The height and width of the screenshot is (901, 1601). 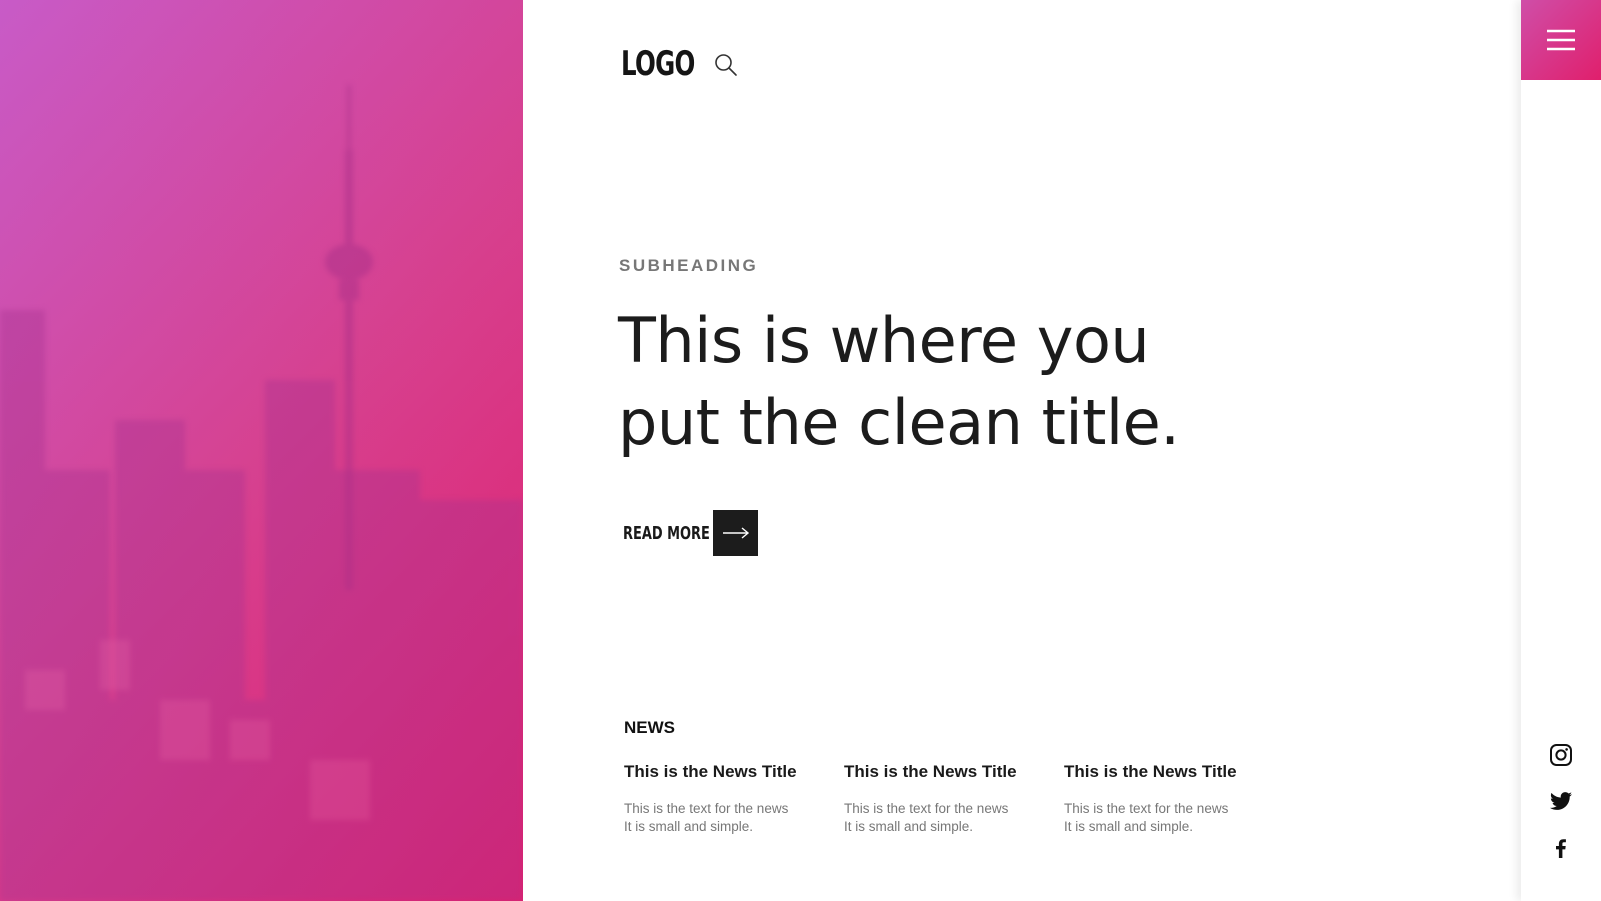 I want to click on menu-button, so click(x=1561, y=40).